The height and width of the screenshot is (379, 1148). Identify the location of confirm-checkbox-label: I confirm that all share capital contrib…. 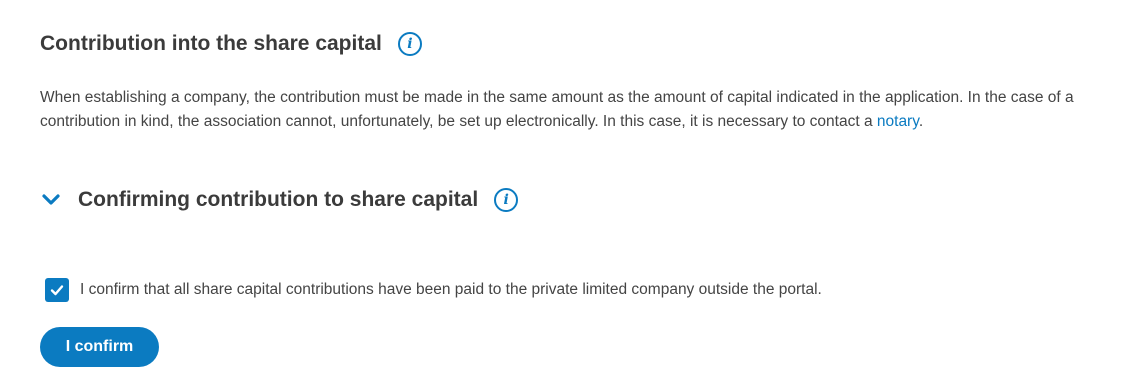
(451, 290).